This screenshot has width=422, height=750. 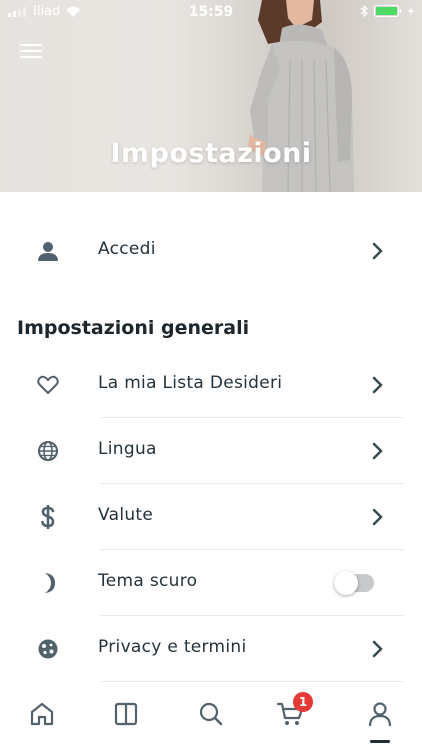 I want to click on dollar-icon, so click(x=48, y=517).